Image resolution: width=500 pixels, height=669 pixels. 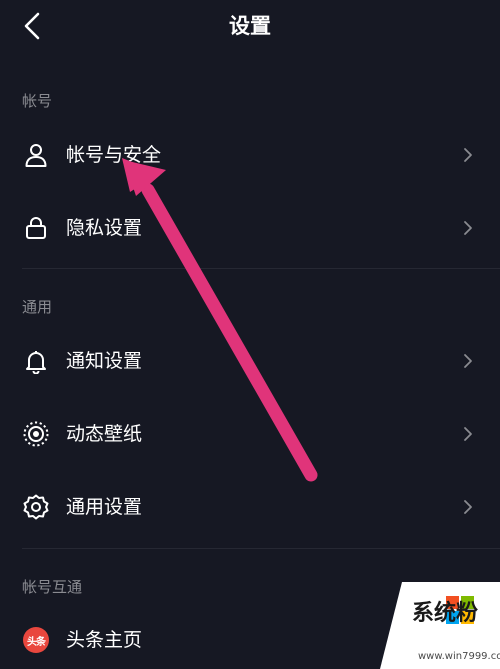 What do you see at coordinates (36, 434) in the screenshot?
I see `live-wallpaper-icon` at bounding box center [36, 434].